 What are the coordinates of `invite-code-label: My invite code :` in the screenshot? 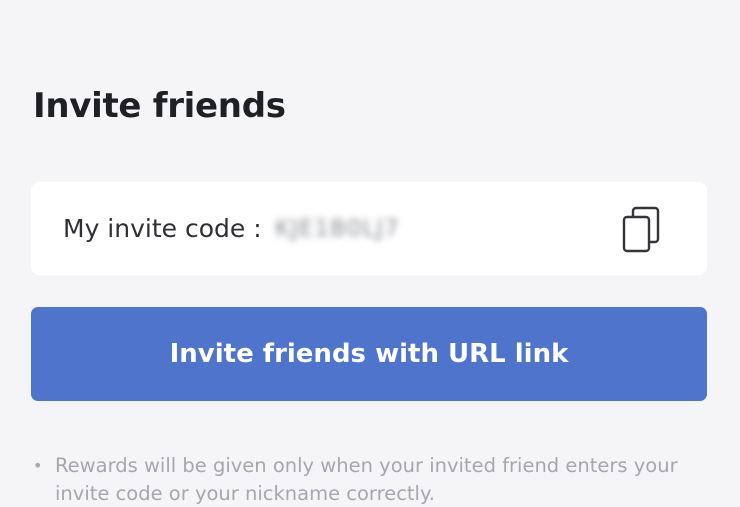 It's located at (162, 228).